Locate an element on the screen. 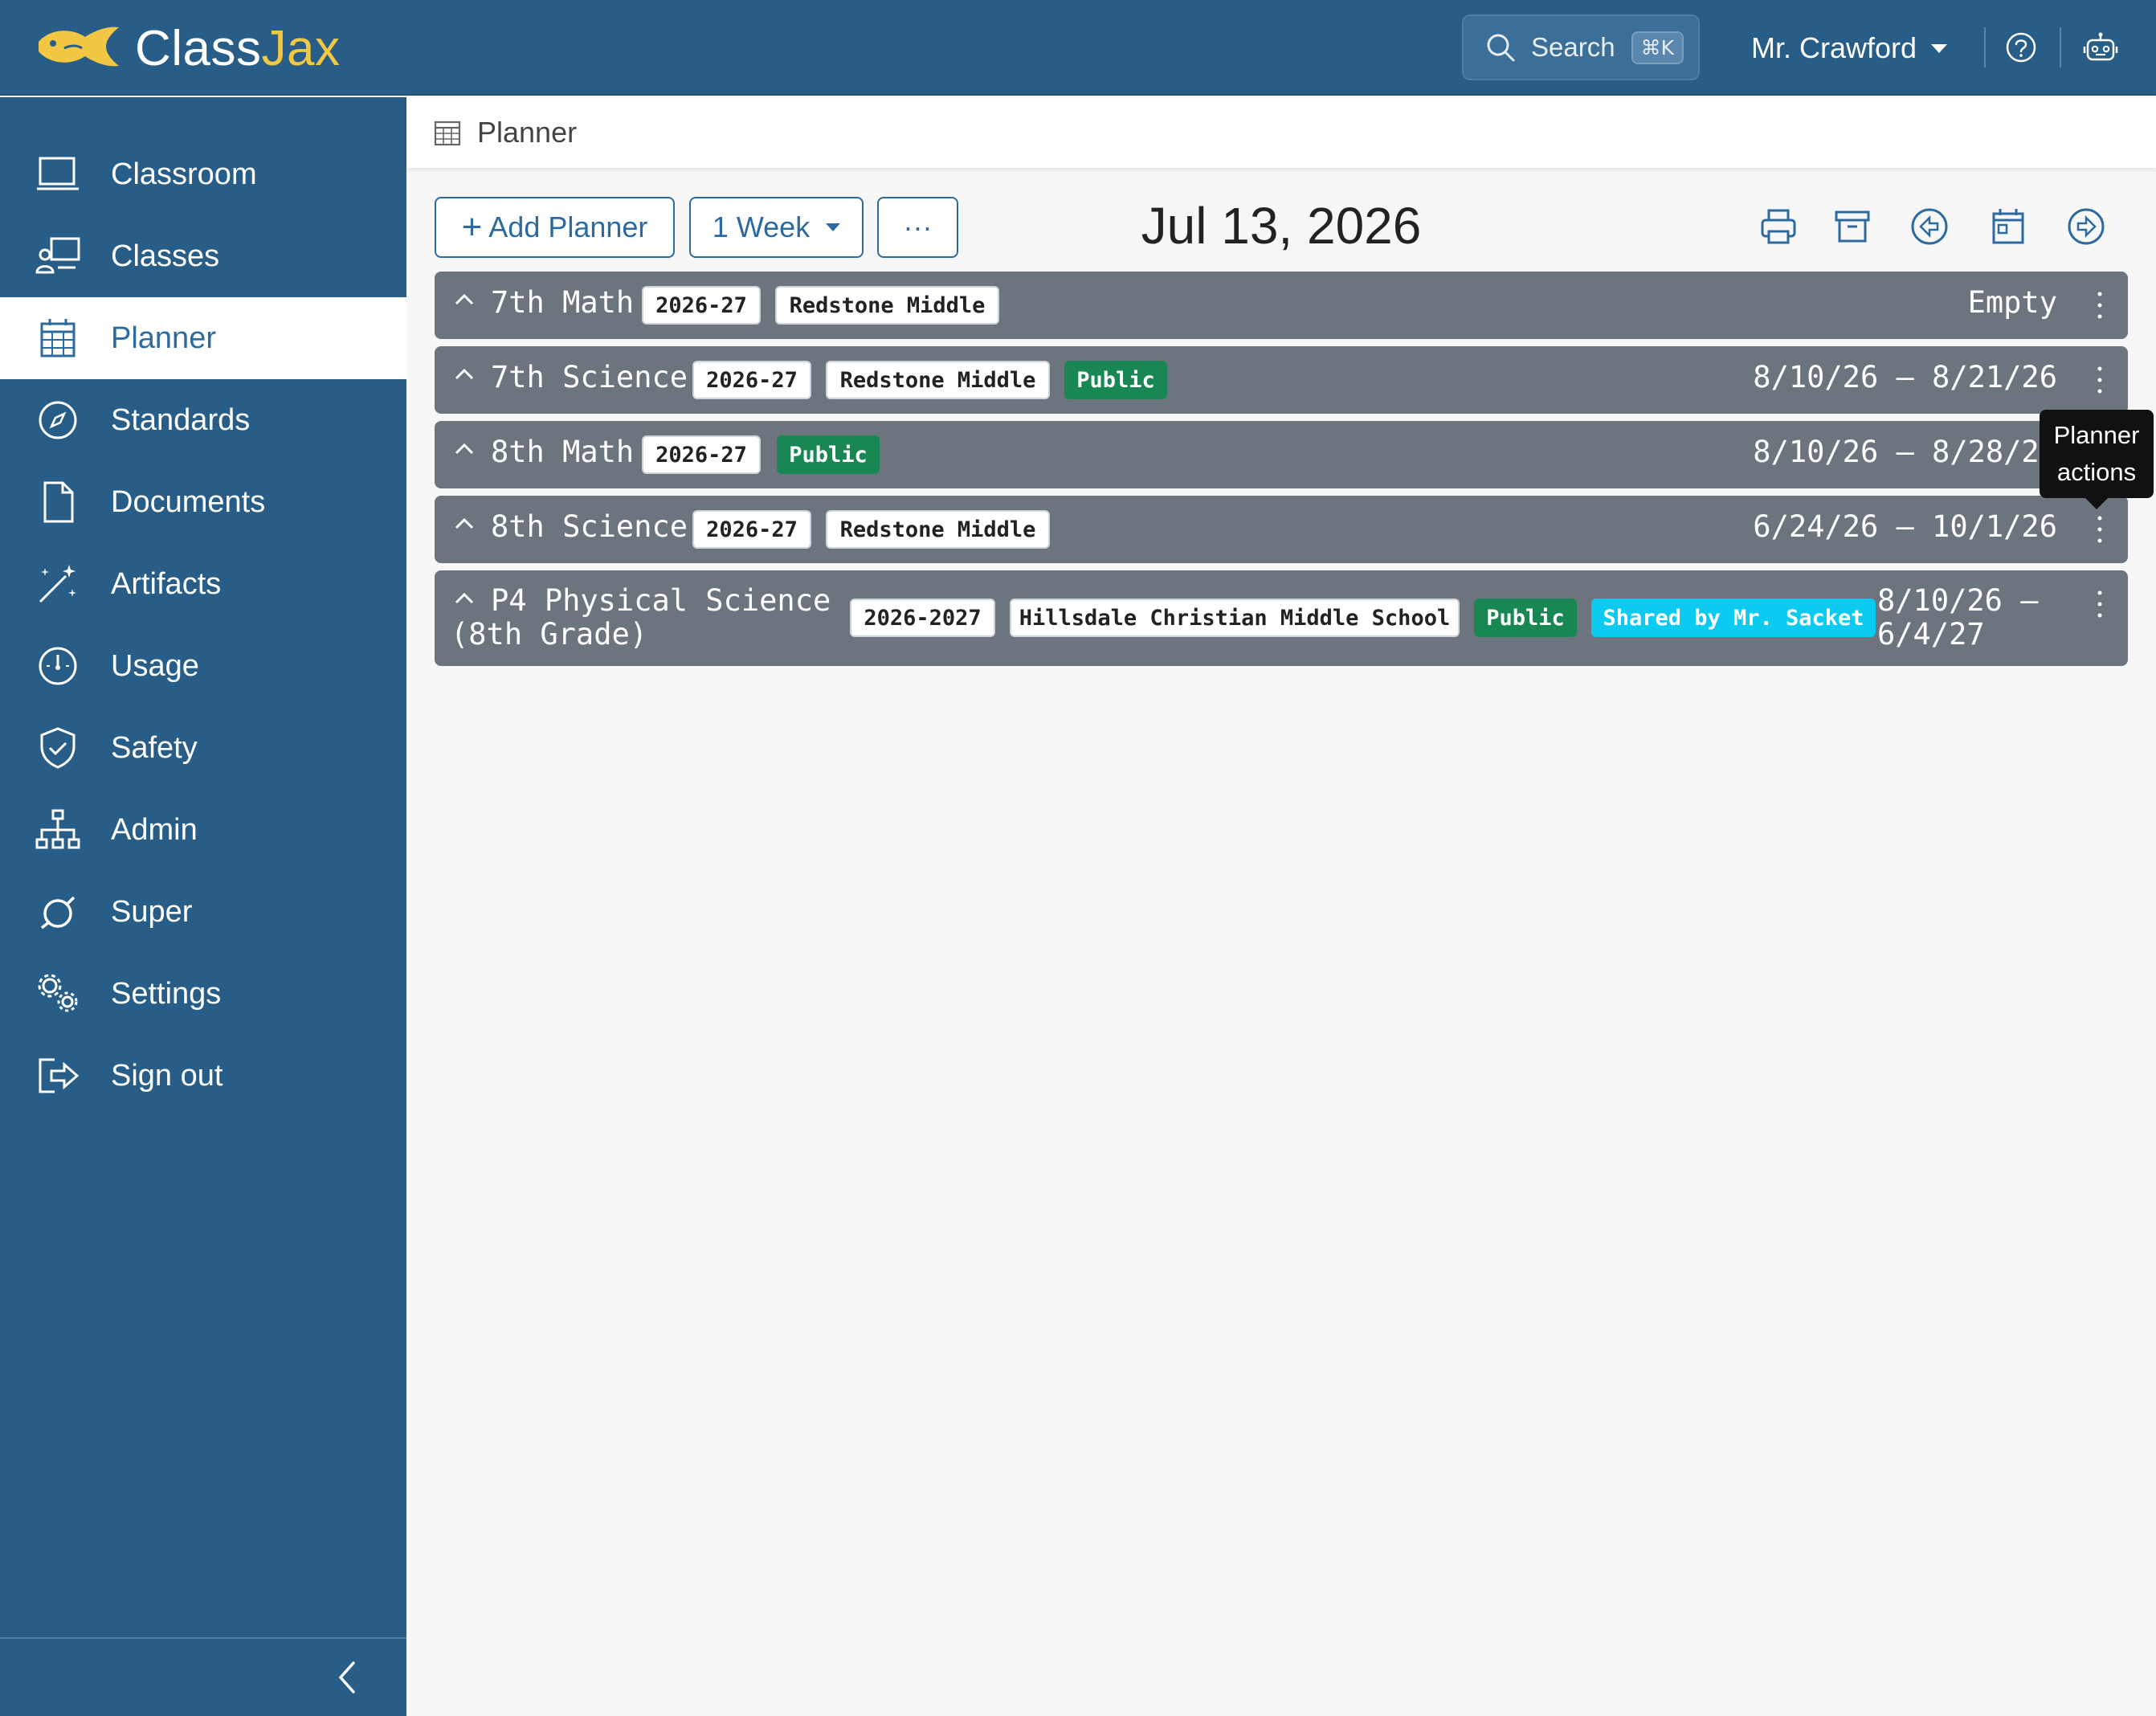 Image resolution: width=2156 pixels, height=1716 pixels. sidebar-item-artifacts: Artifacts is located at coordinates (203, 584).